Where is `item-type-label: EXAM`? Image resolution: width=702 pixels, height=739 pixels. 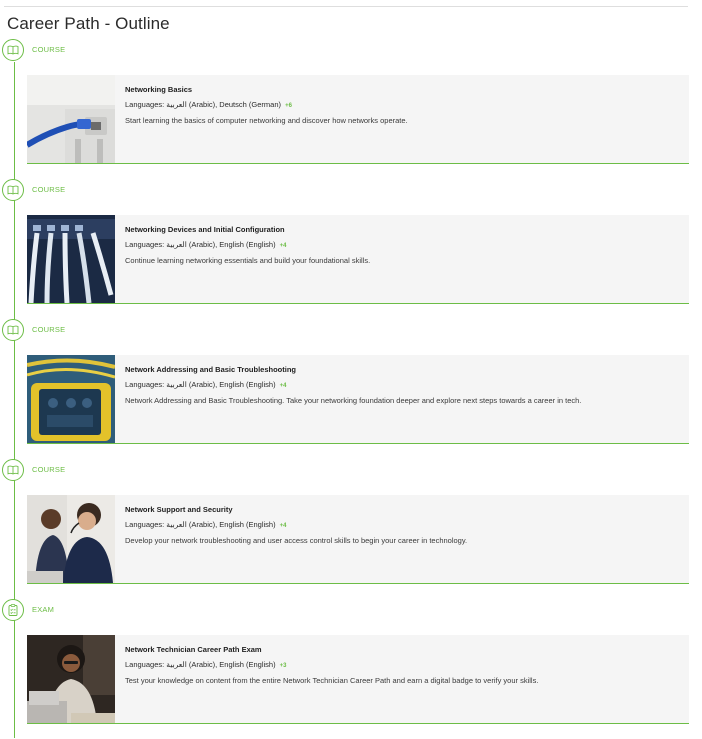
item-type-label: EXAM is located at coordinates (43, 609).